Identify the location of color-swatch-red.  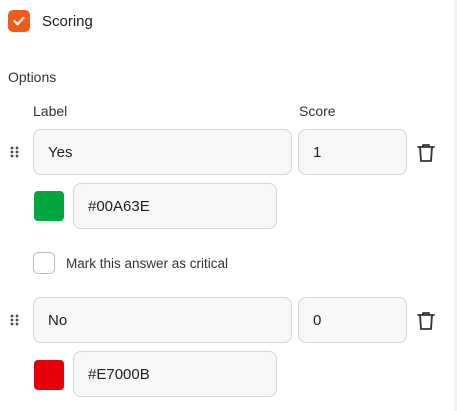
(49, 375).